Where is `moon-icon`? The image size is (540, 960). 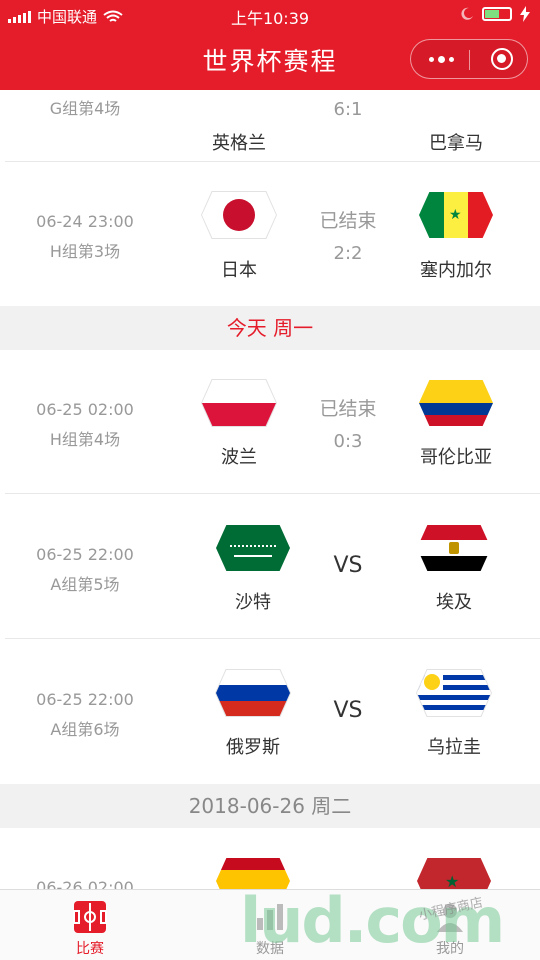
moon-icon is located at coordinates (467, 13).